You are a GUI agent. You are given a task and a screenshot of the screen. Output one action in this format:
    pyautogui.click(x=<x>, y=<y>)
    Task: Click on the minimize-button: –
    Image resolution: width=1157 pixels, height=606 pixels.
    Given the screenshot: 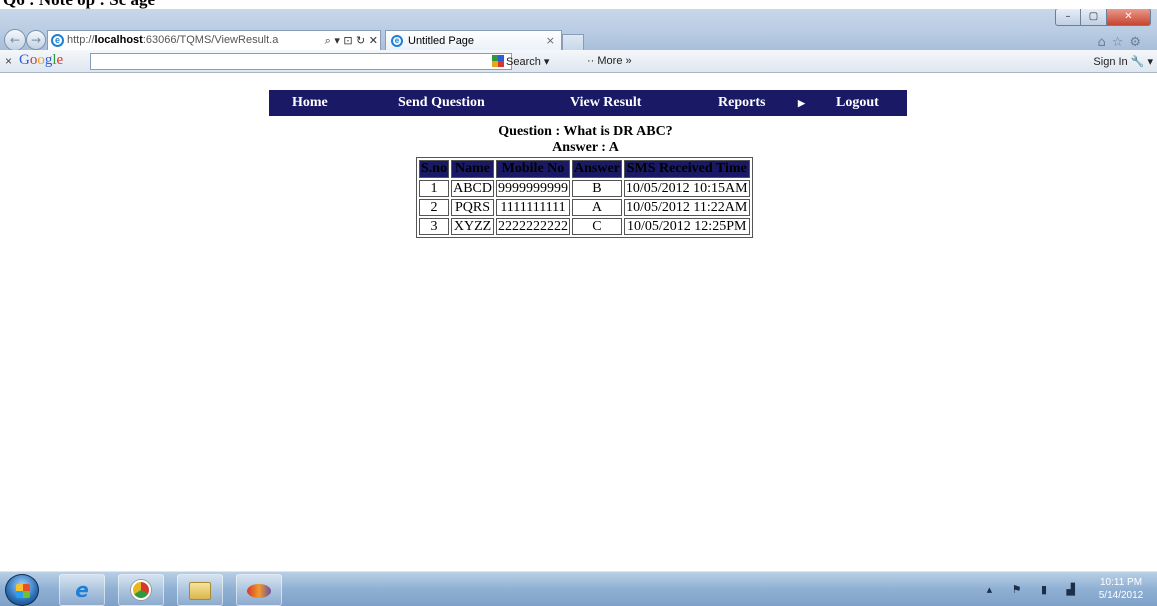 What is the action you would take?
    pyautogui.click(x=1068, y=17)
    